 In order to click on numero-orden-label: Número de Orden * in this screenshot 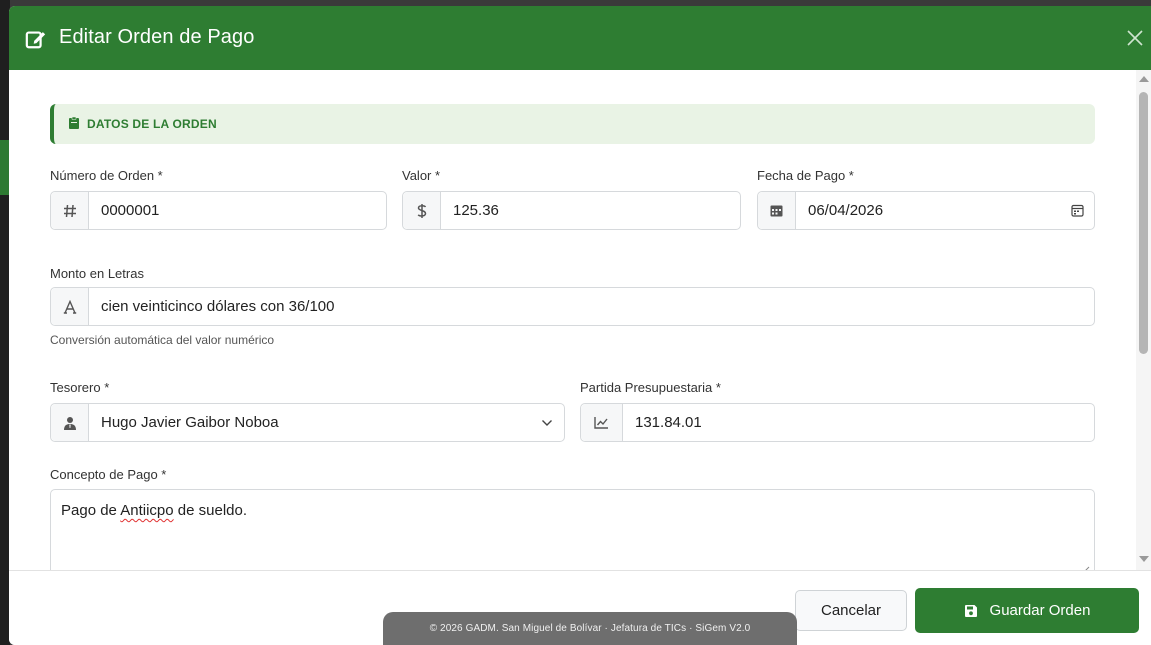, I will do `click(106, 175)`.